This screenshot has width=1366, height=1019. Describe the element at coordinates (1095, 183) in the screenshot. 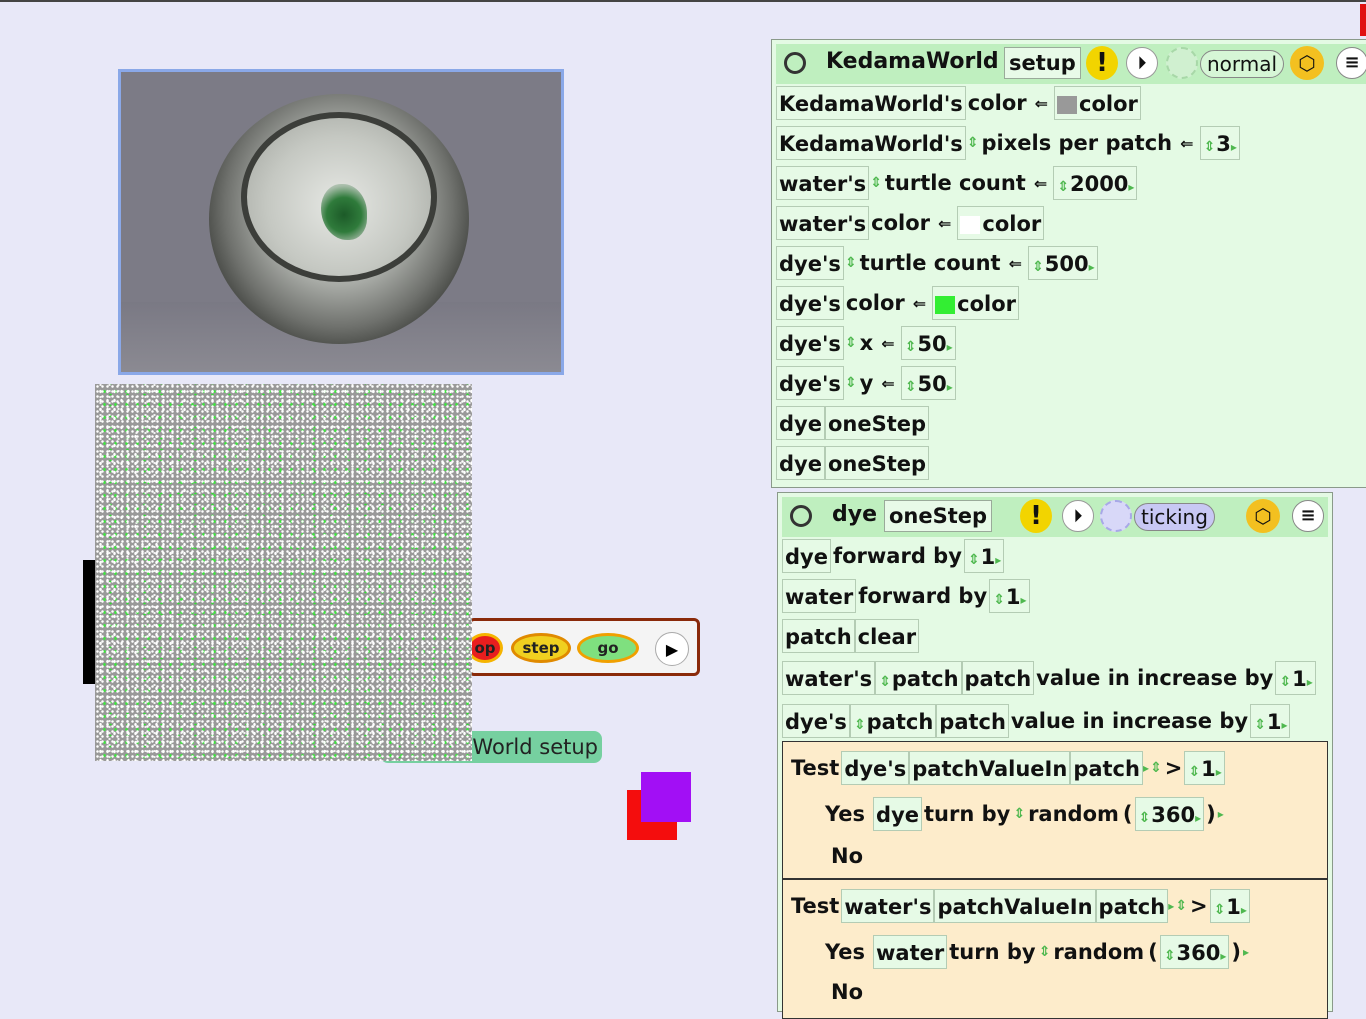

I see `number-tile: ⇕2000▸` at that location.